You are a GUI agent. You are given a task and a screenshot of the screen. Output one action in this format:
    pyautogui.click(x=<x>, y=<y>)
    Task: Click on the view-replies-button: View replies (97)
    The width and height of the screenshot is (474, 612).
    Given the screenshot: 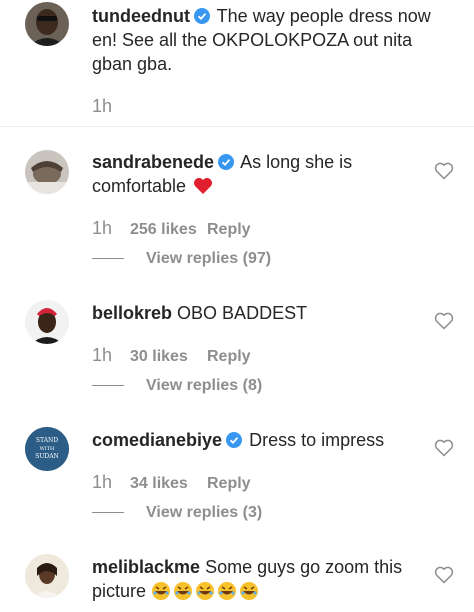 What is the action you would take?
    pyautogui.click(x=181, y=259)
    